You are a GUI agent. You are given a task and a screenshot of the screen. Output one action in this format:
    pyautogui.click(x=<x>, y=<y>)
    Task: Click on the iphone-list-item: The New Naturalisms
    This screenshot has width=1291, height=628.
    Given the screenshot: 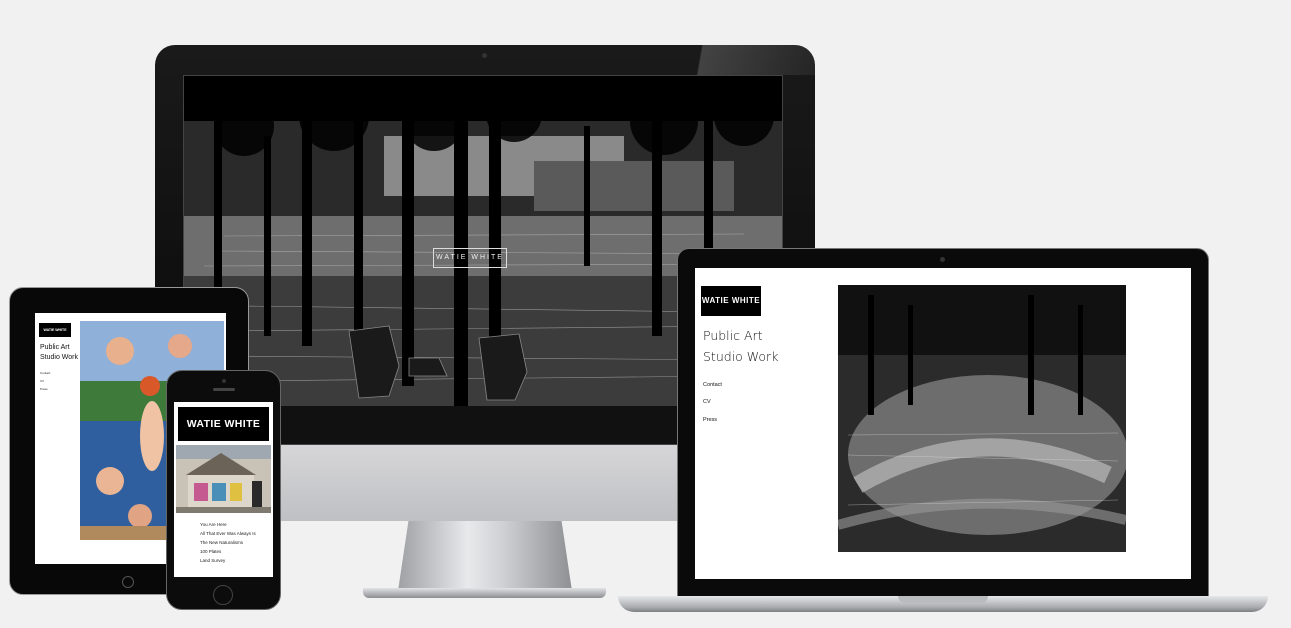 What is the action you would take?
    pyautogui.click(x=221, y=542)
    